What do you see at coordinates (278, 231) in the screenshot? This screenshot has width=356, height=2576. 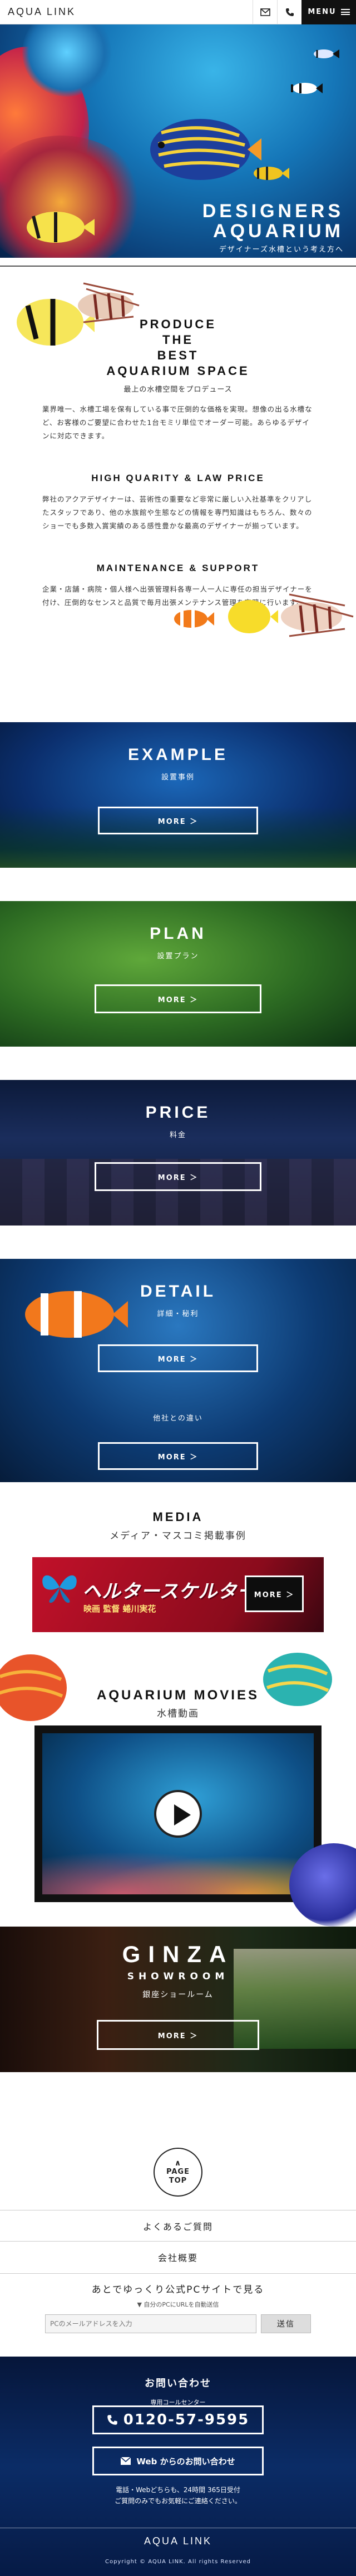 I see `hero-title-line2: AQUARIUM` at bounding box center [278, 231].